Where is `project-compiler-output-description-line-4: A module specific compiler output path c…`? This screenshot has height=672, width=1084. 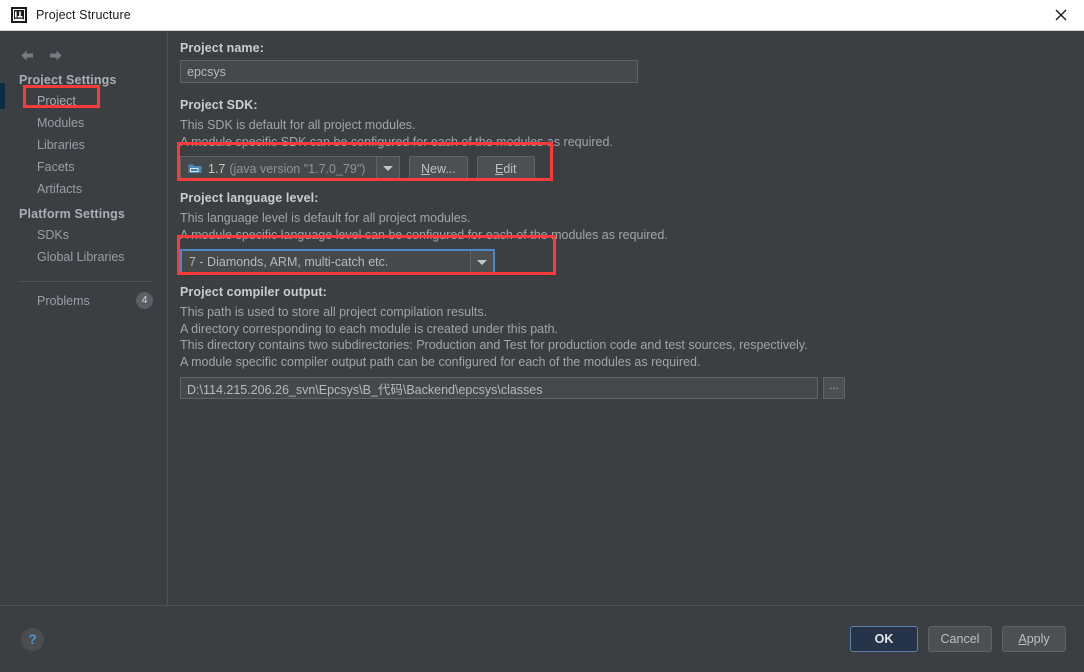 project-compiler-output-description-line-4: A module specific compiler output path c… is located at coordinates (440, 361).